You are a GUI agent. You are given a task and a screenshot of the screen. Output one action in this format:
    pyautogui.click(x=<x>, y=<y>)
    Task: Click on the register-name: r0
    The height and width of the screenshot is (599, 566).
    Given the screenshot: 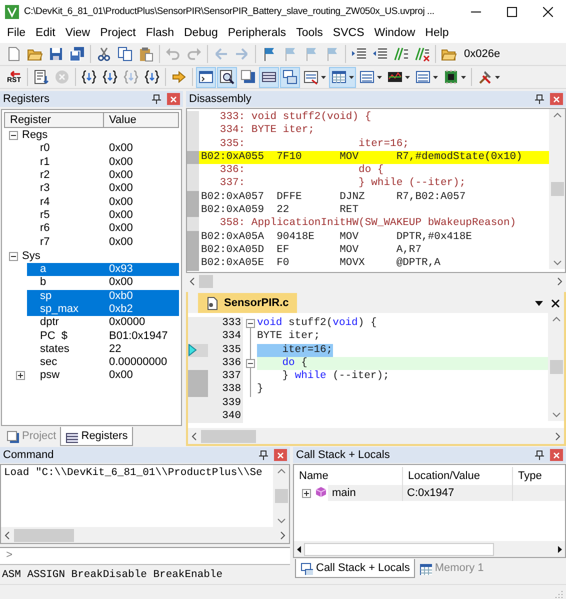 What is the action you would take?
    pyautogui.click(x=65, y=149)
    